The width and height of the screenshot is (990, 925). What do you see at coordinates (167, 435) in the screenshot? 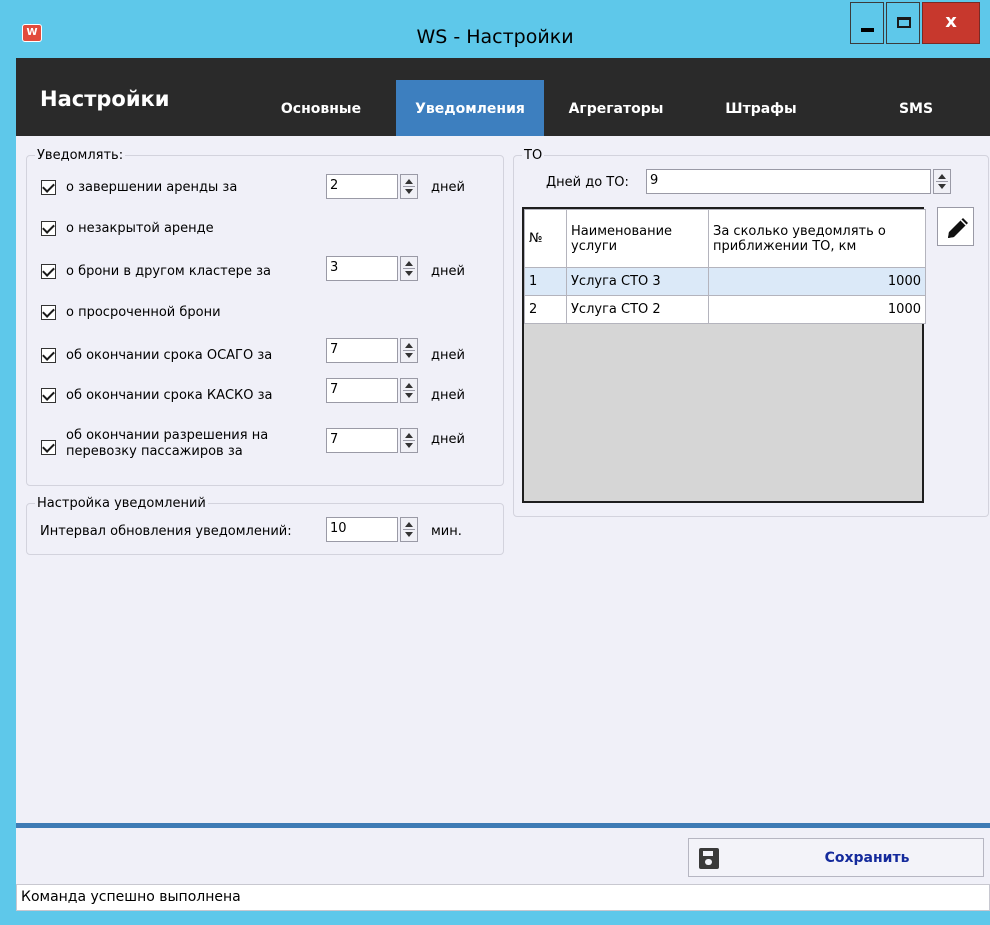
I see `notify-passenger-permit-label-line1: об окончании разрешения на` at bounding box center [167, 435].